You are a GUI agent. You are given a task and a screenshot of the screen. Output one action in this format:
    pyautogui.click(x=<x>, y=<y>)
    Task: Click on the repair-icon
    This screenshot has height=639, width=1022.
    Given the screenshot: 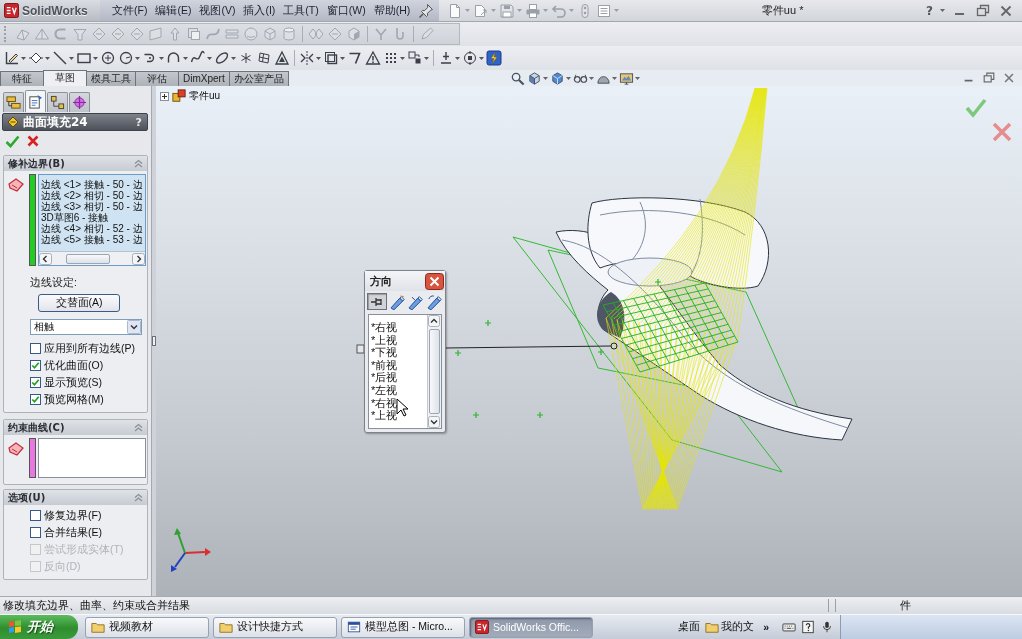 What is the action you would take?
    pyautogui.click(x=470, y=58)
    